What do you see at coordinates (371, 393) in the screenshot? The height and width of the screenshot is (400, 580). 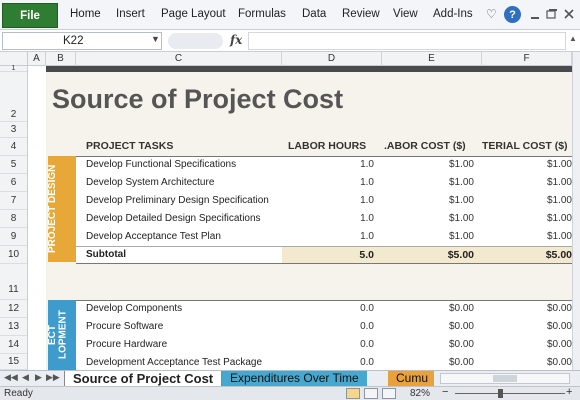 I see `page-layout-view-icon` at bounding box center [371, 393].